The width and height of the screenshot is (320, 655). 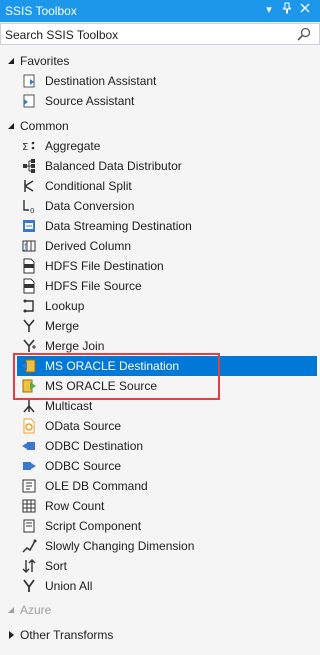 What do you see at coordinates (118, 226) in the screenshot?
I see `item-label: Data Streaming Destination` at bounding box center [118, 226].